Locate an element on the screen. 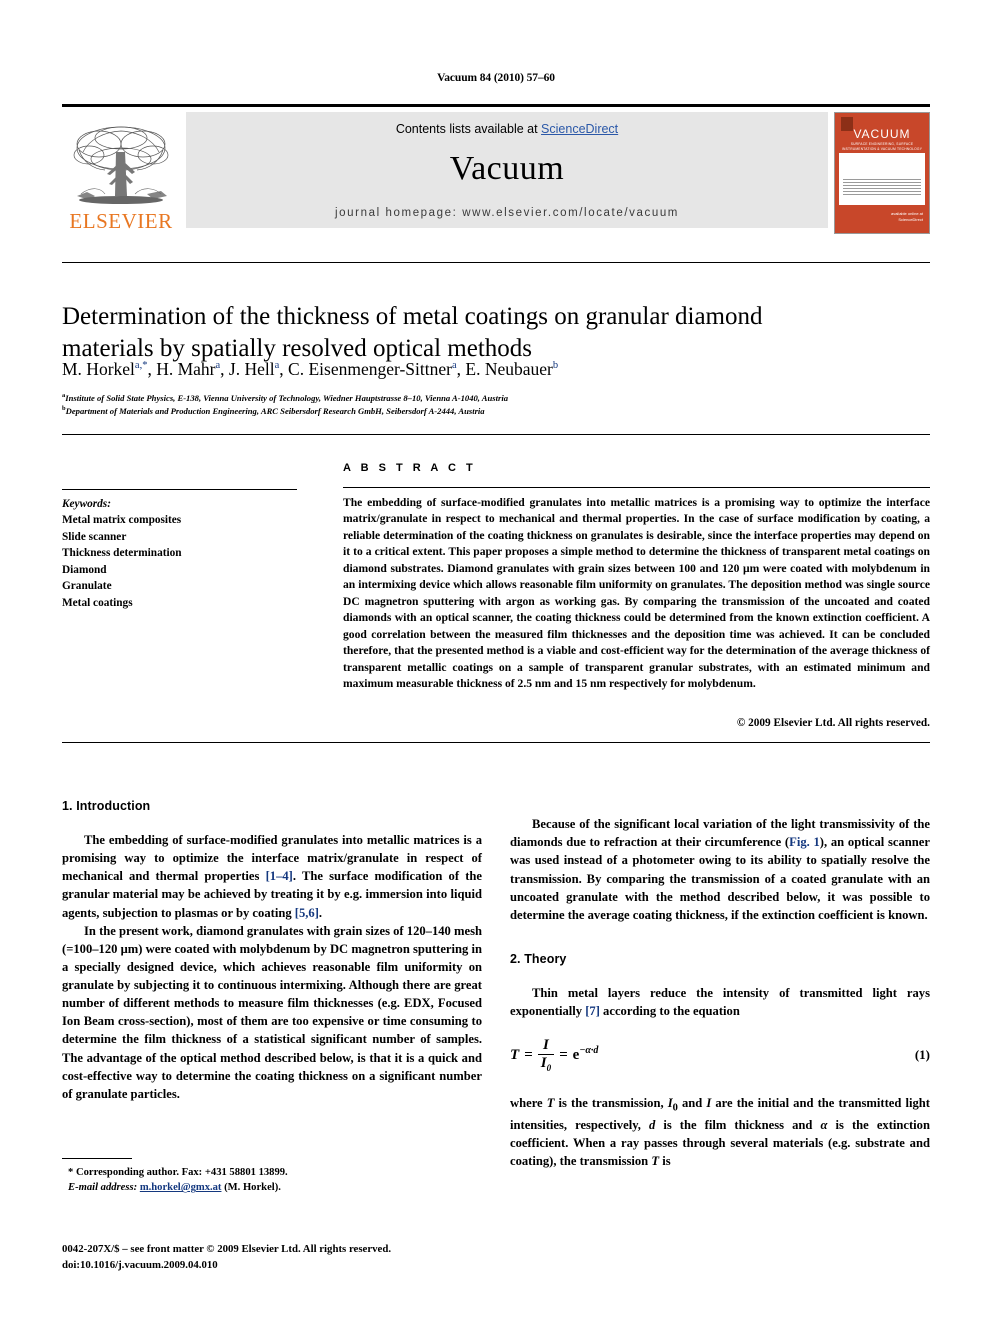 Image resolution: width=992 pixels, height=1323 pixels. equation-fraction: I I0 is located at coordinates (546, 1055).